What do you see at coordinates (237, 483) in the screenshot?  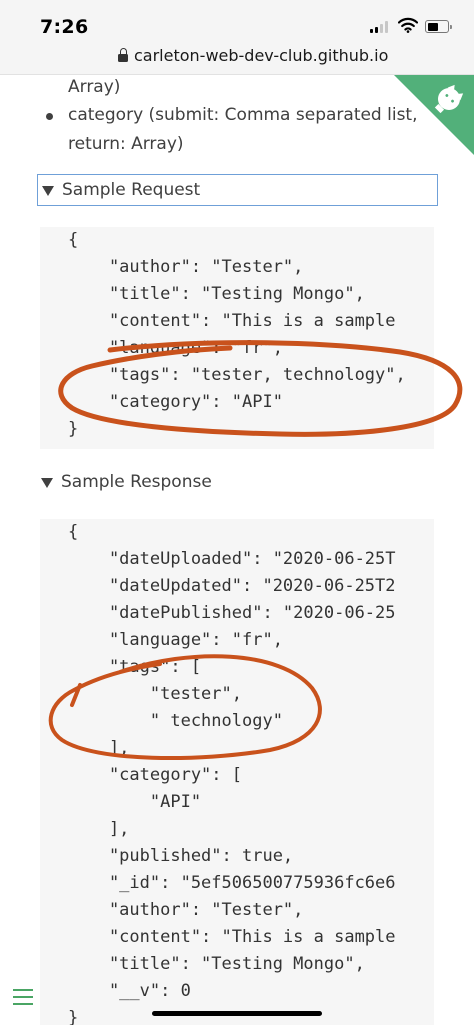 I see `sample-response-toggle: Sample Response` at bounding box center [237, 483].